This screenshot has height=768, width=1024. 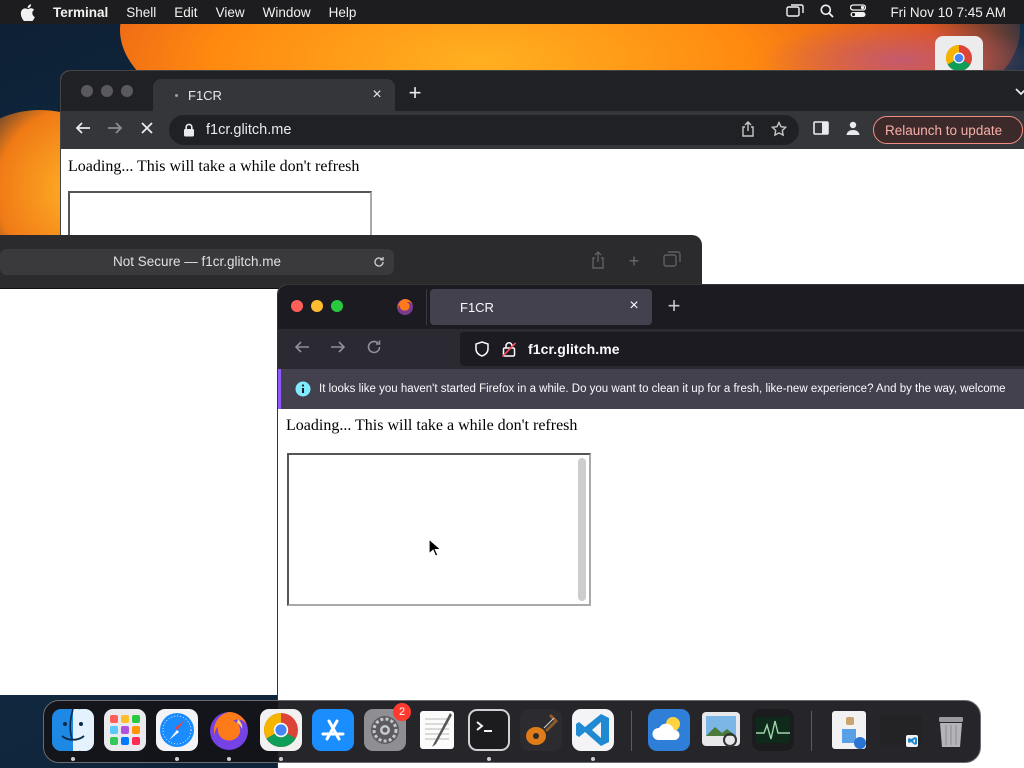 I want to click on firefox-nav-bar: f1cr.glitch.me, so click(x=651, y=349).